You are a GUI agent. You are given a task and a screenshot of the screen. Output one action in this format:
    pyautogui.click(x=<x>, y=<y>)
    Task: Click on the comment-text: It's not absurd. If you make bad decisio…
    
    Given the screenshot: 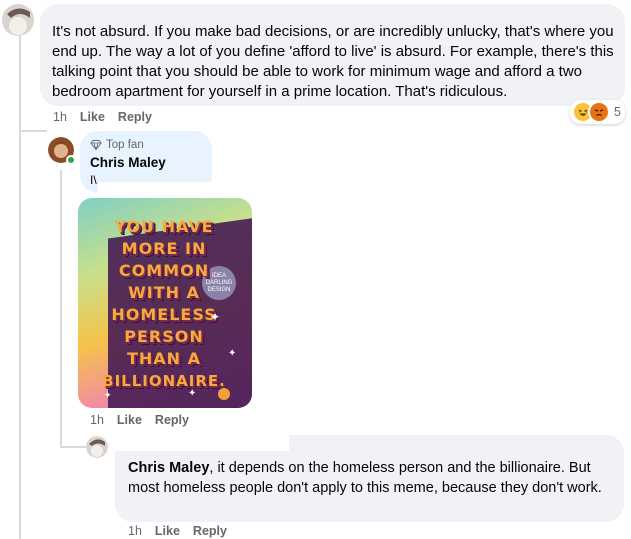 What is the action you would take?
    pyautogui.click(x=333, y=61)
    